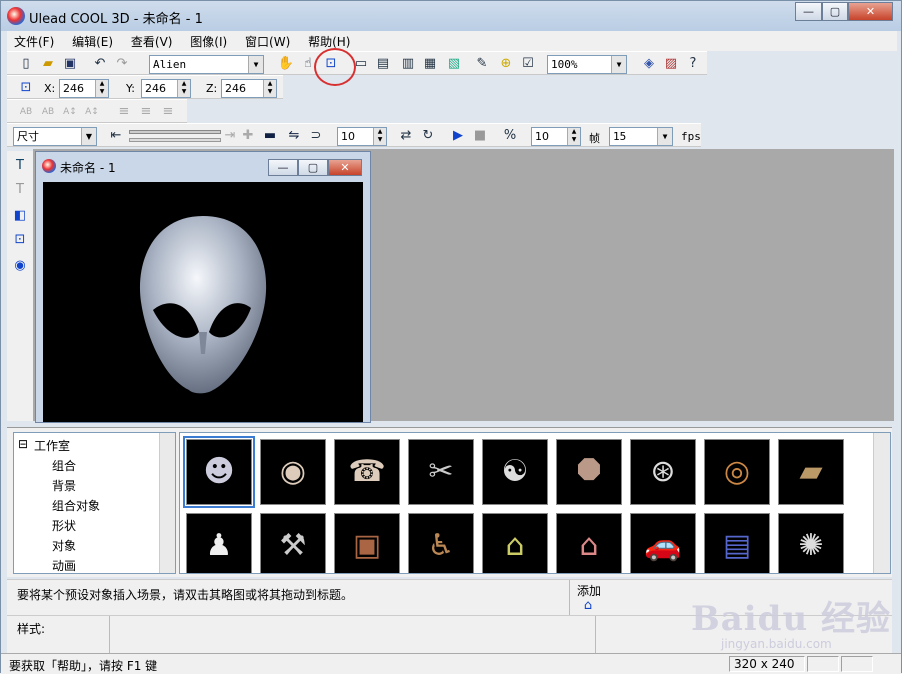  I want to click on thumbnail-floppy-disk: ▤, so click(737, 543).